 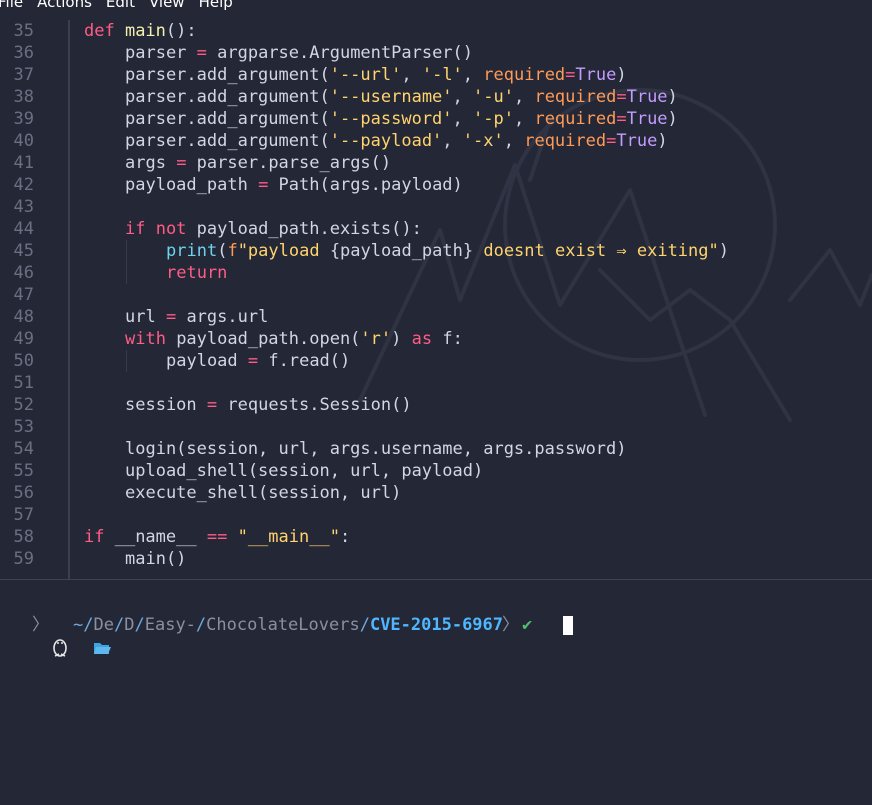 I want to click on code-text: parser = argparse.ArgumentParser(), so click(x=299, y=53).